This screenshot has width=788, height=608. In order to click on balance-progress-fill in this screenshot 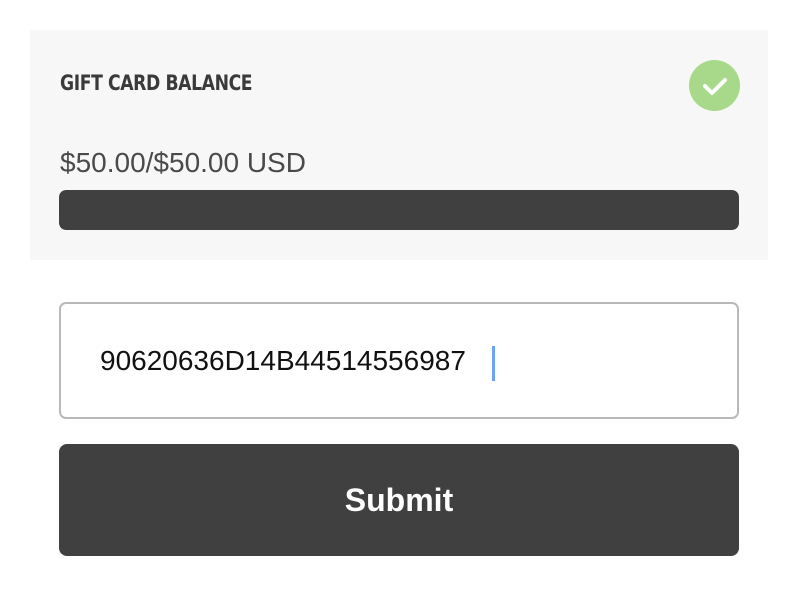, I will do `click(399, 210)`.